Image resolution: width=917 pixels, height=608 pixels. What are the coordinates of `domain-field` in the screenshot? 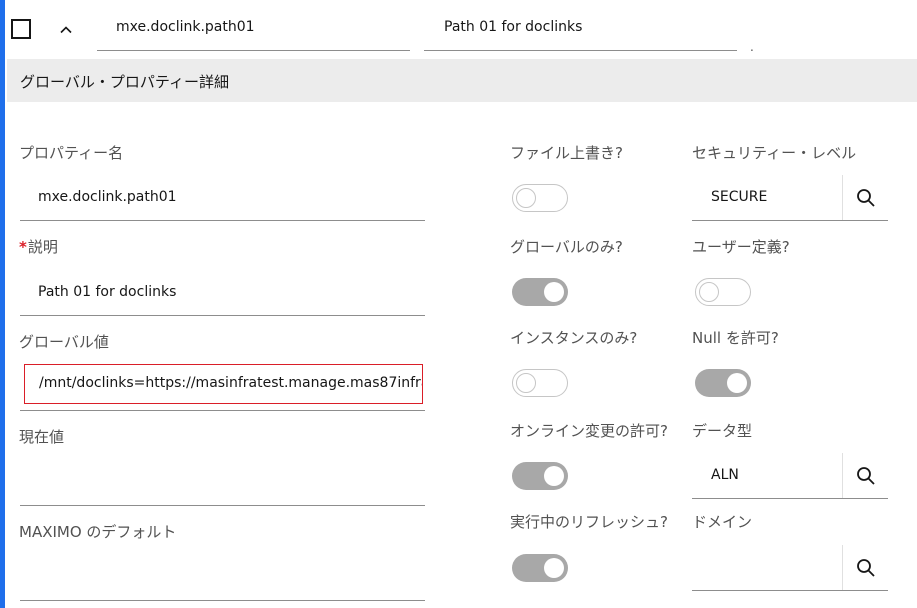 It's located at (790, 568).